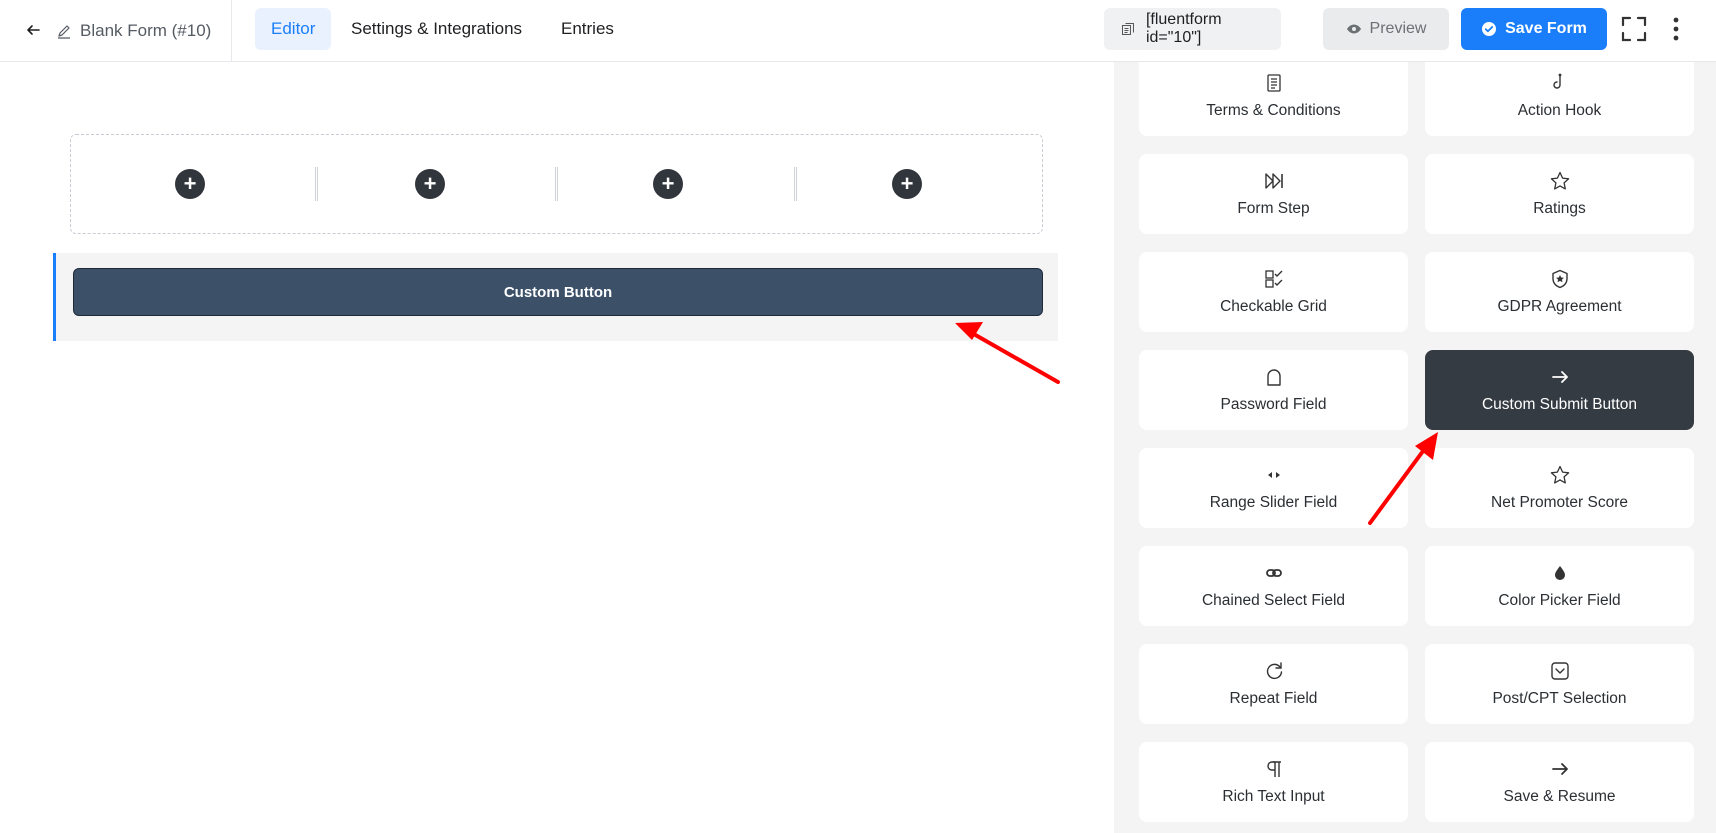 The height and width of the screenshot is (833, 1716). Describe the element at coordinates (1274, 671) in the screenshot. I see `repeat-icon` at that location.